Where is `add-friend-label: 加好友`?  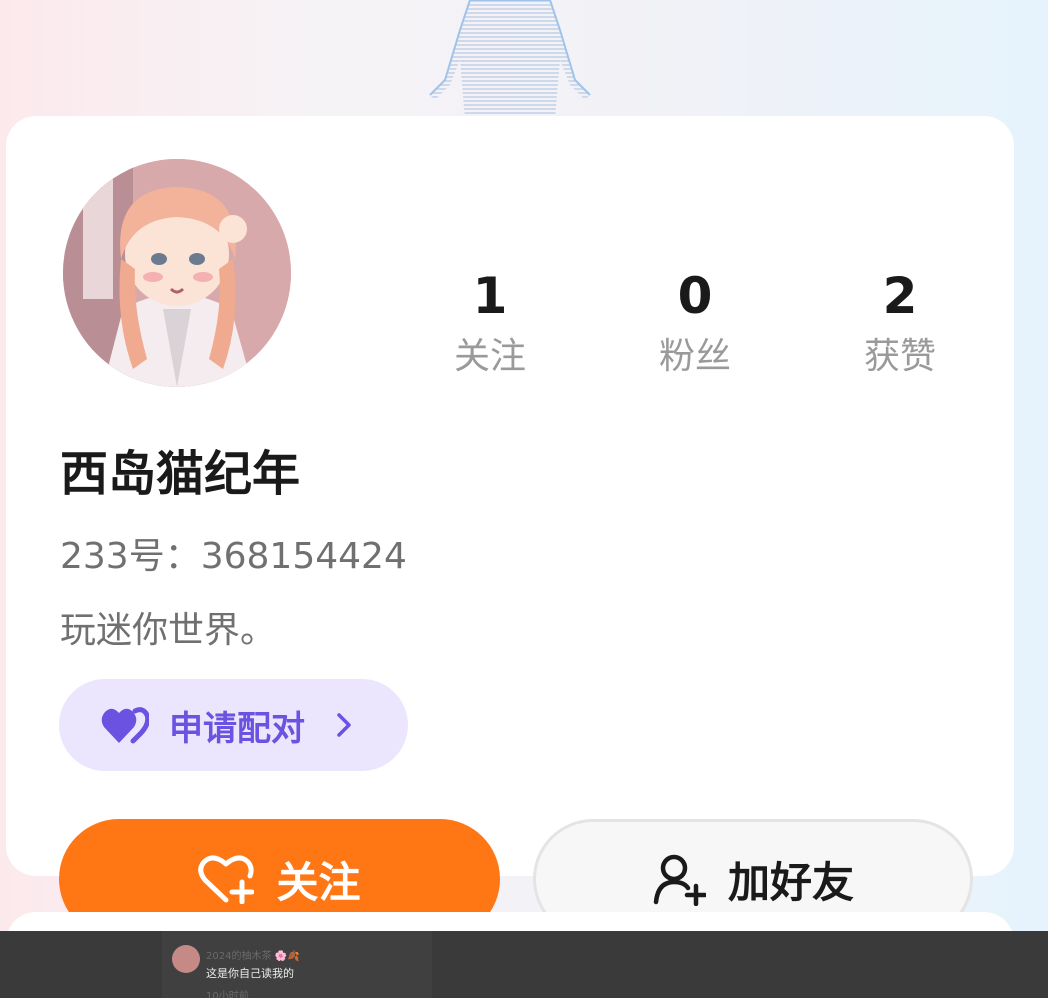 add-friend-label: 加好友 is located at coordinates (790, 882).